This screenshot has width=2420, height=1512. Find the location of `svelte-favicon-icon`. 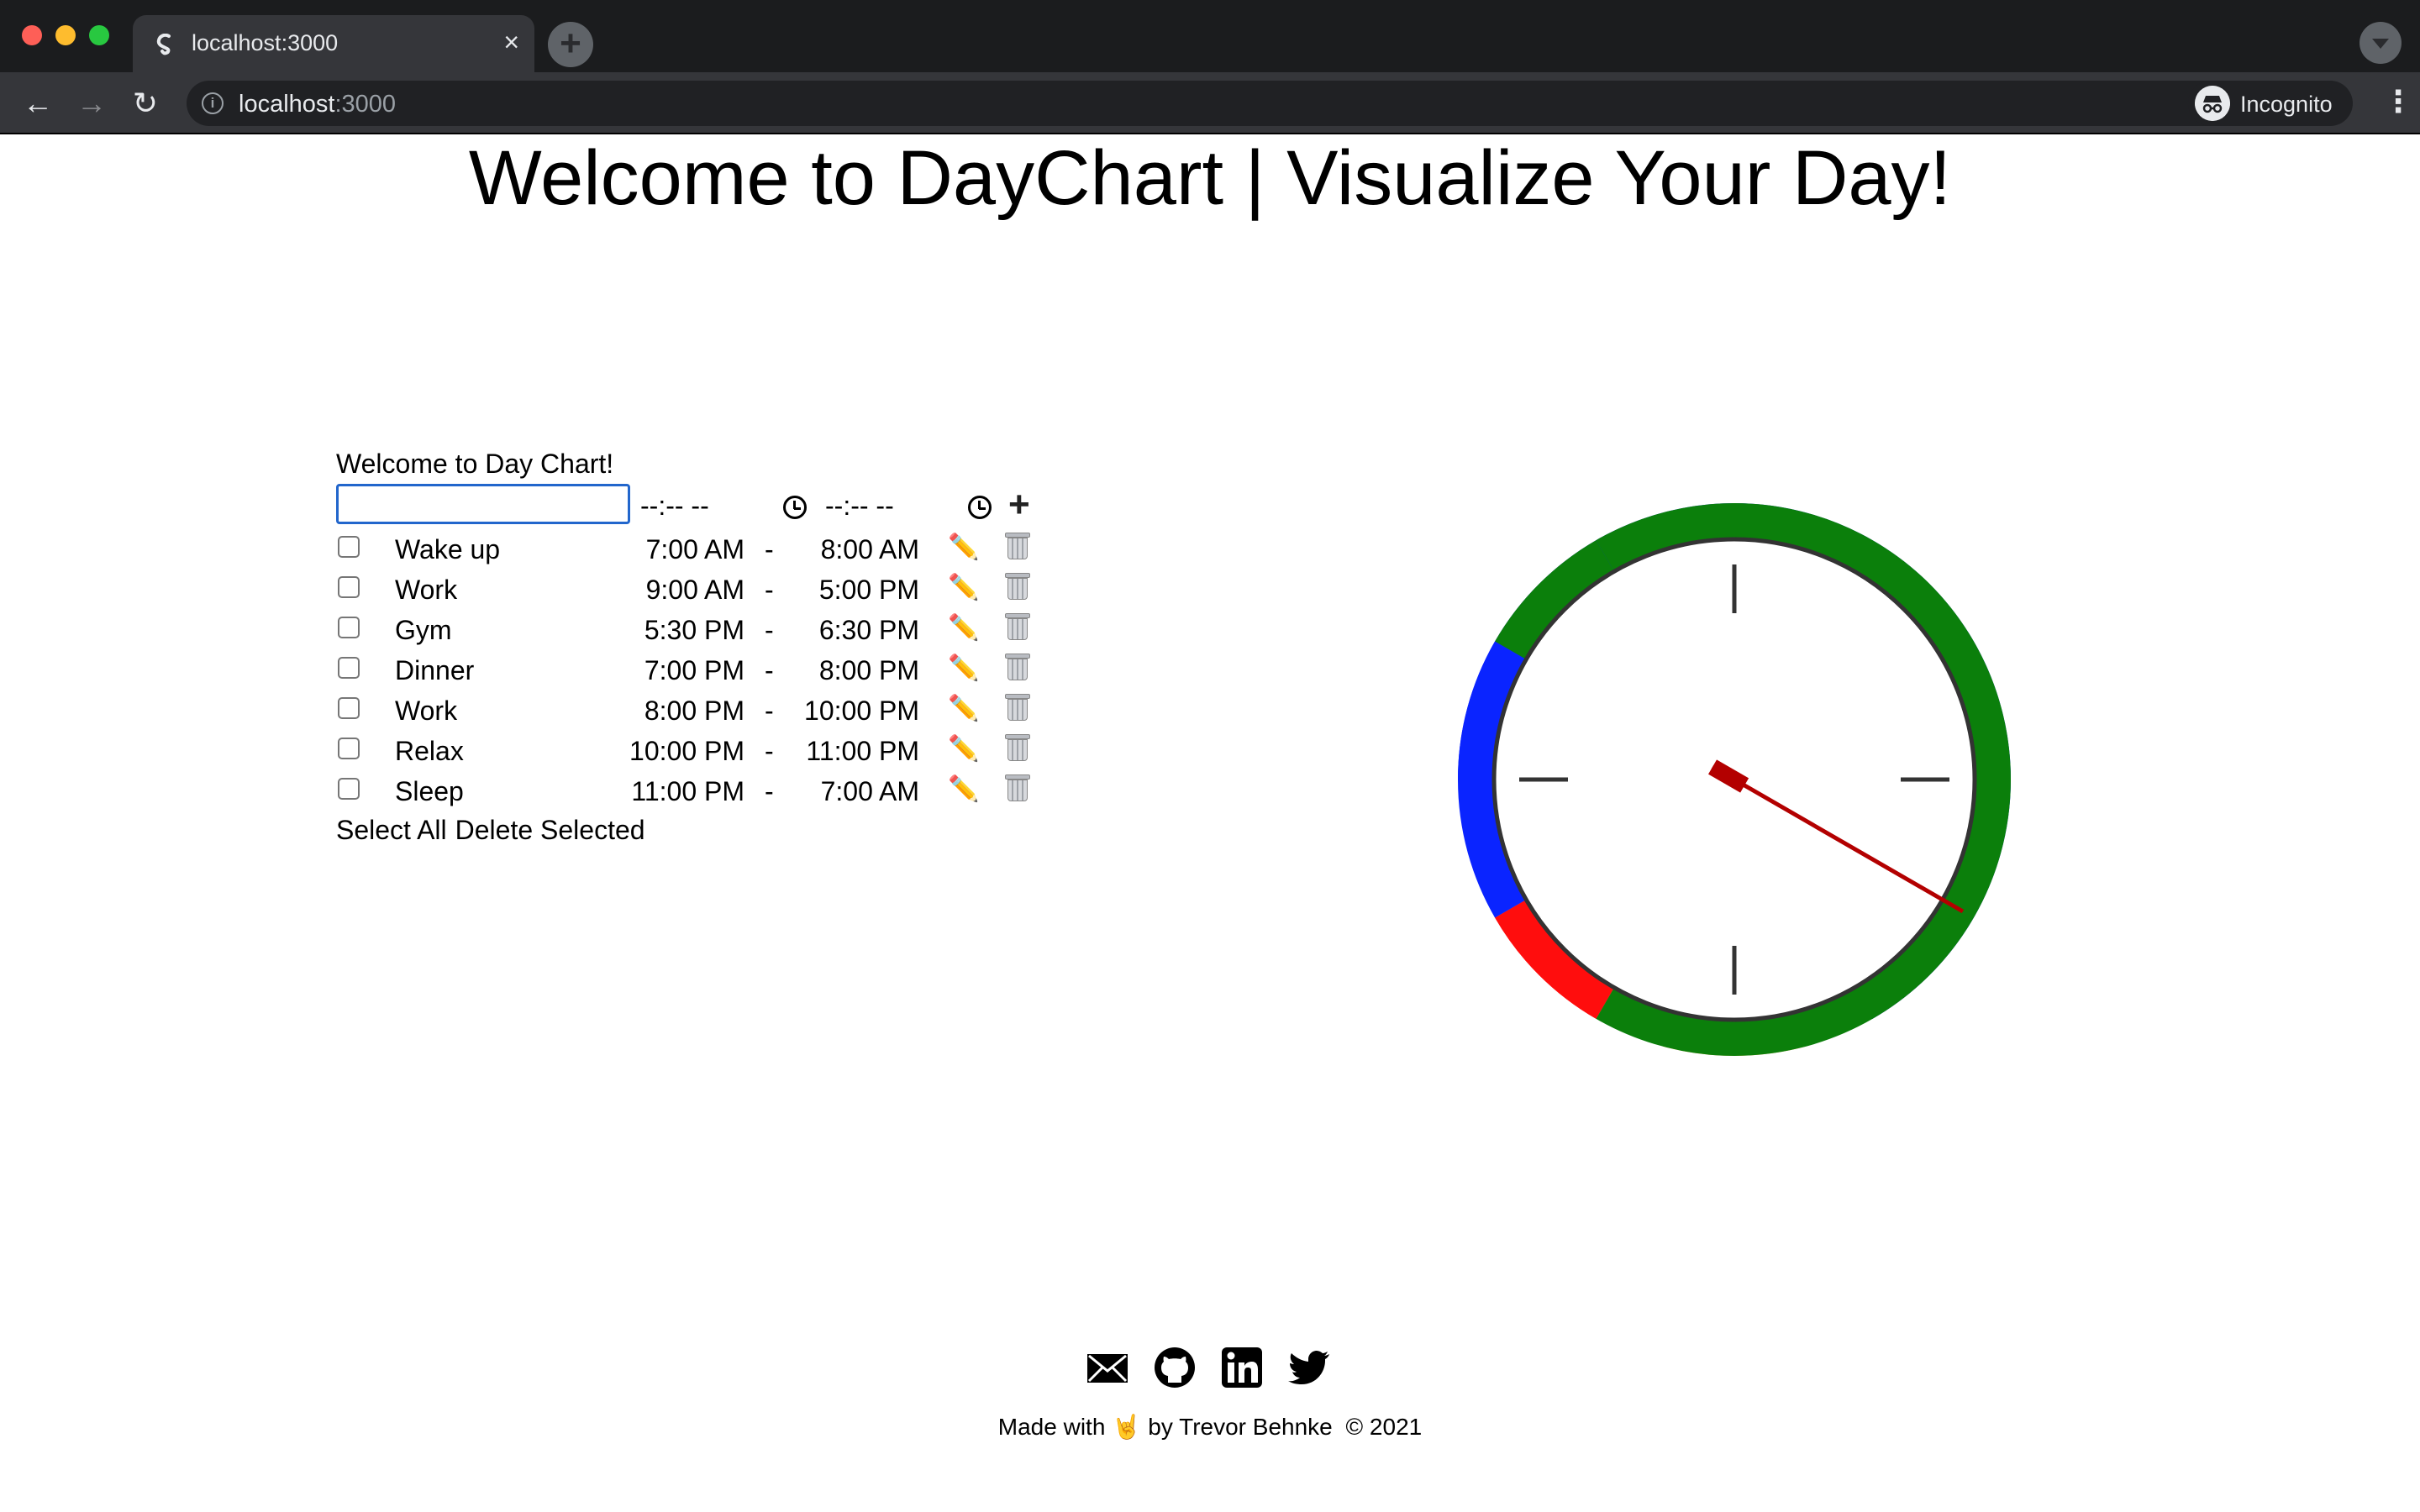

svelte-favicon-icon is located at coordinates (163, 44).